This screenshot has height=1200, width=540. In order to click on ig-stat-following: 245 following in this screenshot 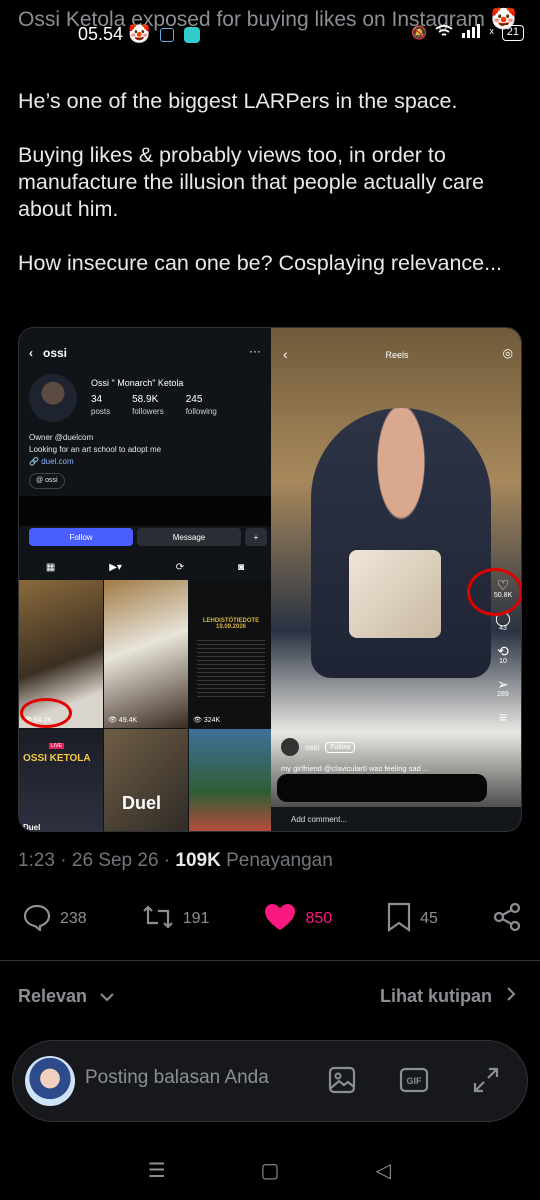, I will do `click(201, 405)`.